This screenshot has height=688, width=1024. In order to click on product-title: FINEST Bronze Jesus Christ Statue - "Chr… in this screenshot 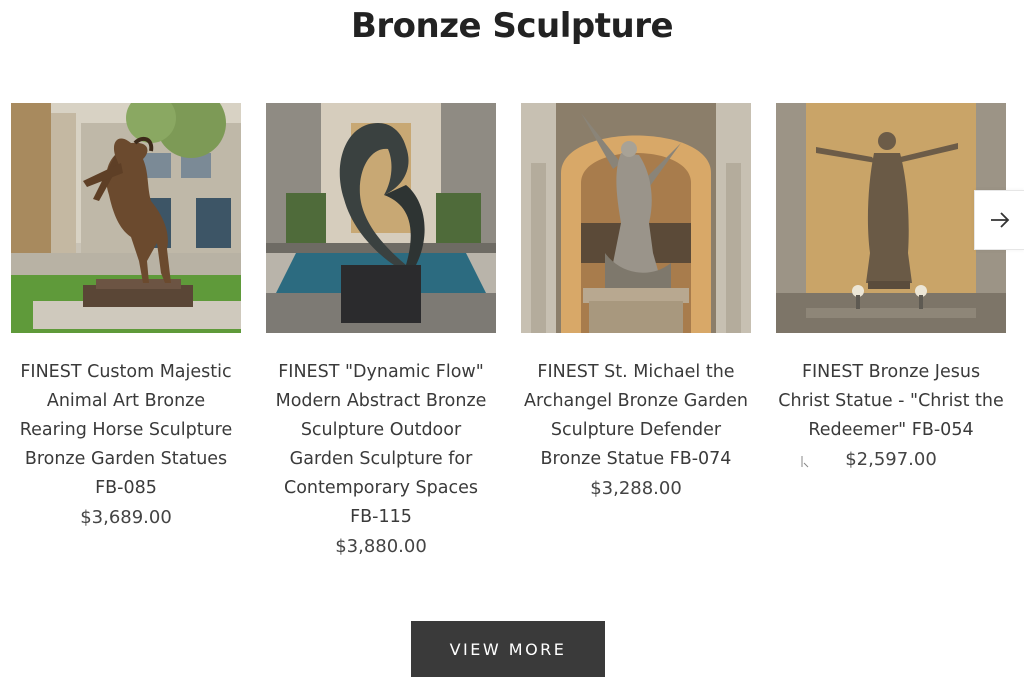, I will do `click(891, 401)`.